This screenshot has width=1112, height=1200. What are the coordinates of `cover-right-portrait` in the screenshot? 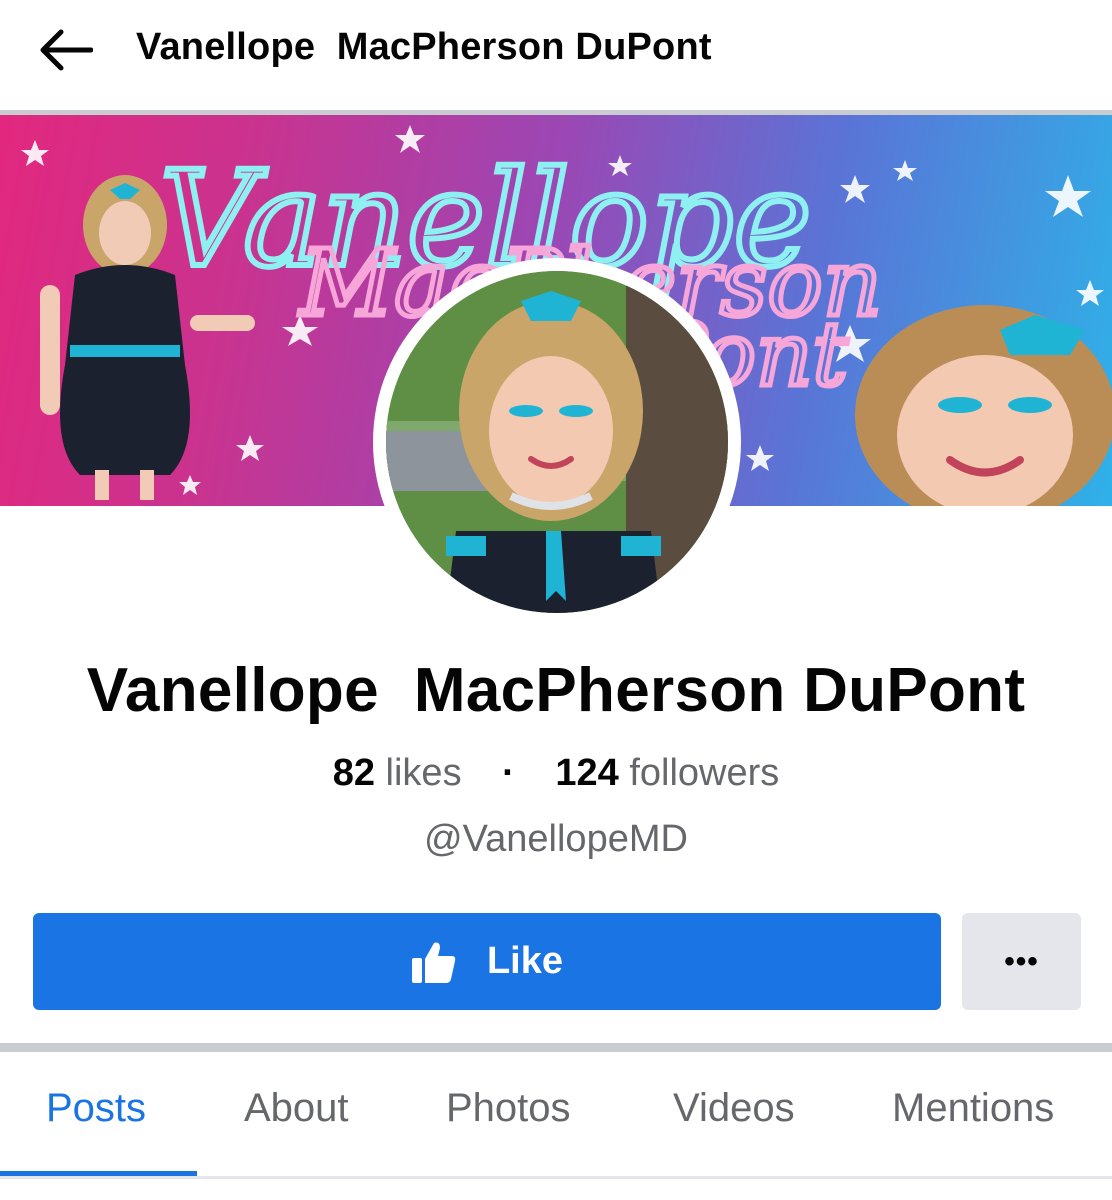 It's located at (983, 405).